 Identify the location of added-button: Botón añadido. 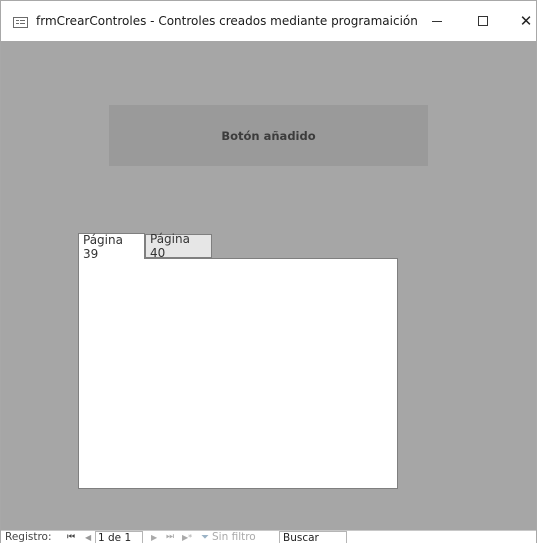
(268, 135).